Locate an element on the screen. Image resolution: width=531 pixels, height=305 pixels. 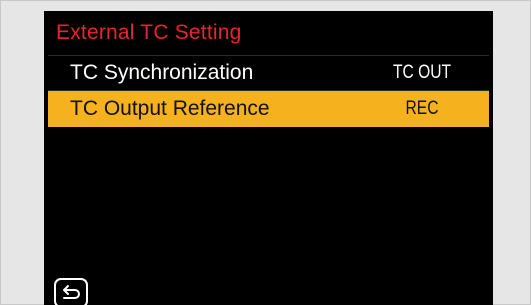
menu-title: External TC Setting is located at coordinates (149, 32).